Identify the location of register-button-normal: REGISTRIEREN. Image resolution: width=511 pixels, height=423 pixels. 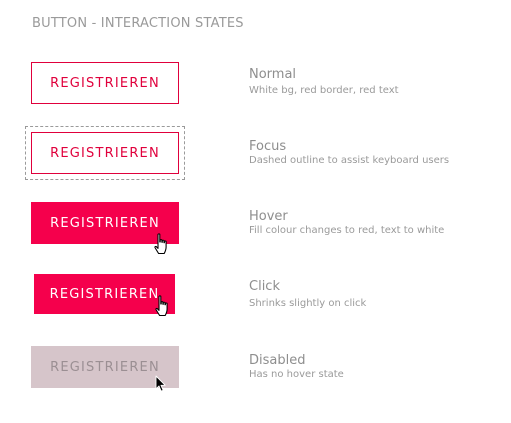
(105, 83).